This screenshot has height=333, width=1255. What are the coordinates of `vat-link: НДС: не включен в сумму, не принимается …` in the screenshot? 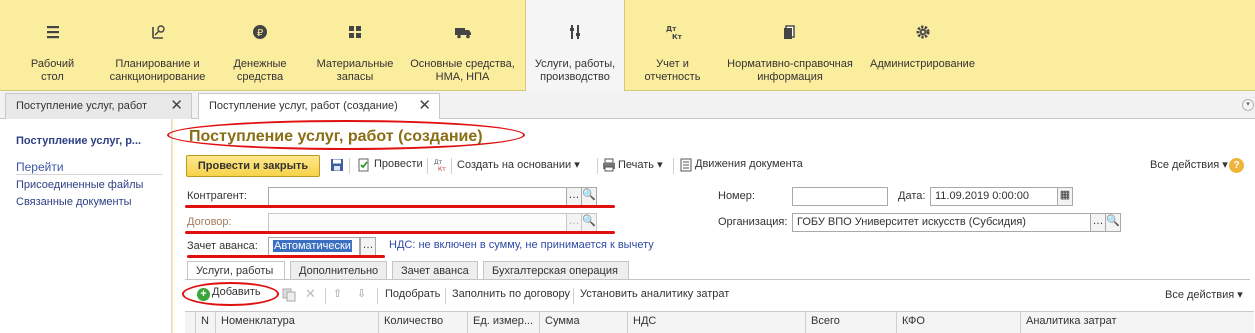 It's located at (521, 245).